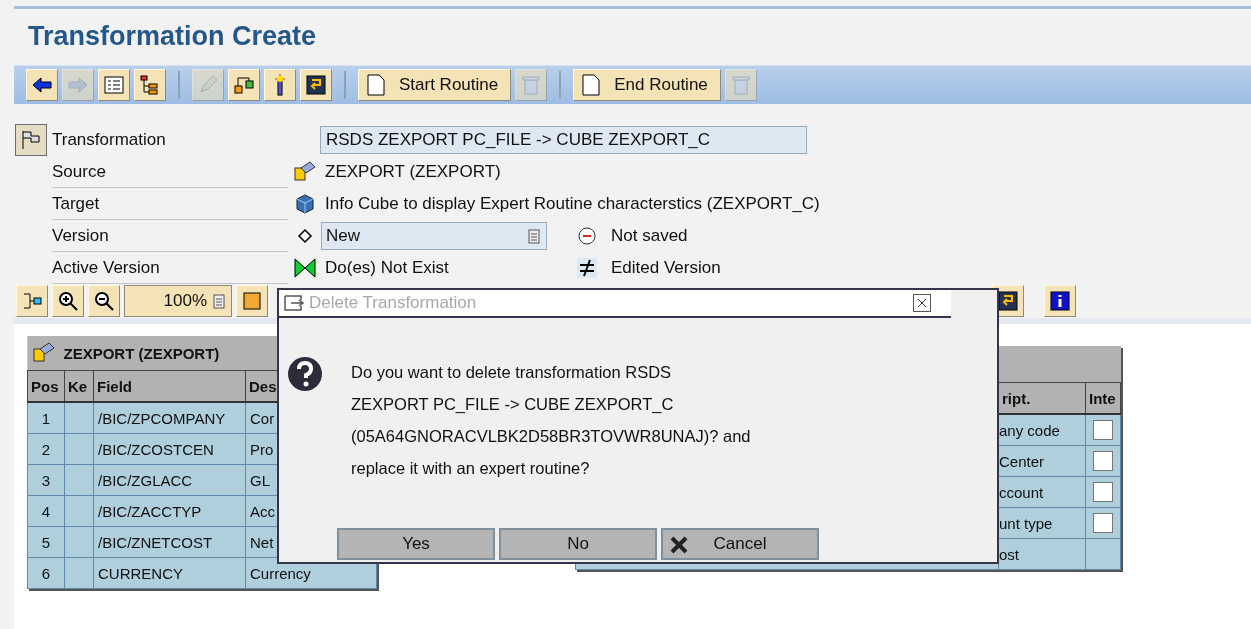 The image size is (1251, 629). What do you see at coordinates (679, 545) in the screenshot?
I see `cancel-icon` at bounding box center [679, 545].